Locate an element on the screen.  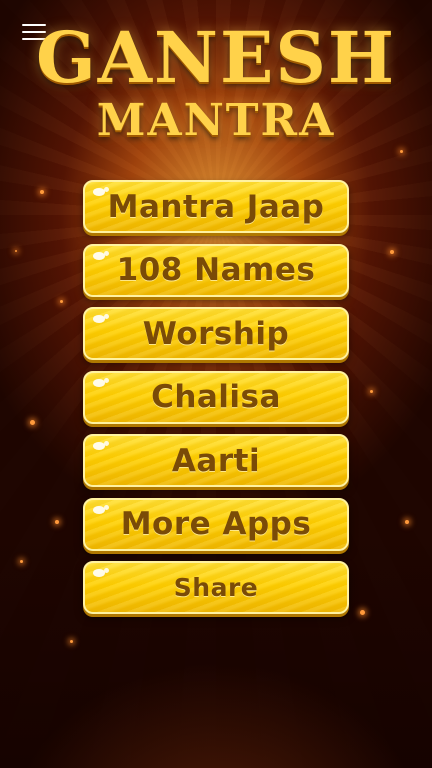
button-label: Worship is located at coordinates (216, 333).